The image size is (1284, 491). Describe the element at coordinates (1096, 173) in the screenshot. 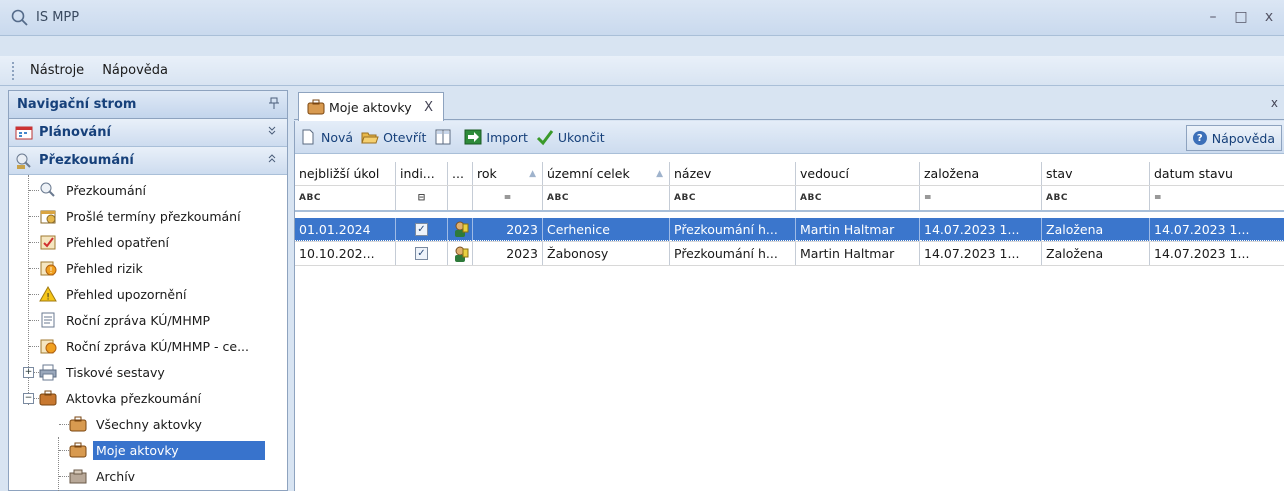

I see `column-header-state: stav` at that location.